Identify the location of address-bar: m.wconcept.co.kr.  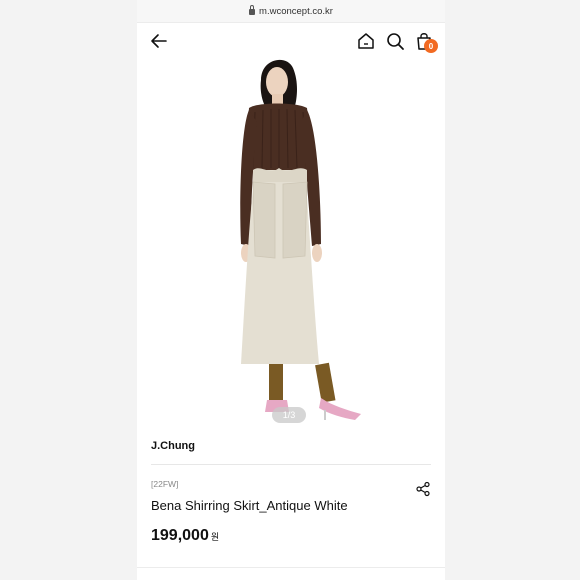
(291, 11).